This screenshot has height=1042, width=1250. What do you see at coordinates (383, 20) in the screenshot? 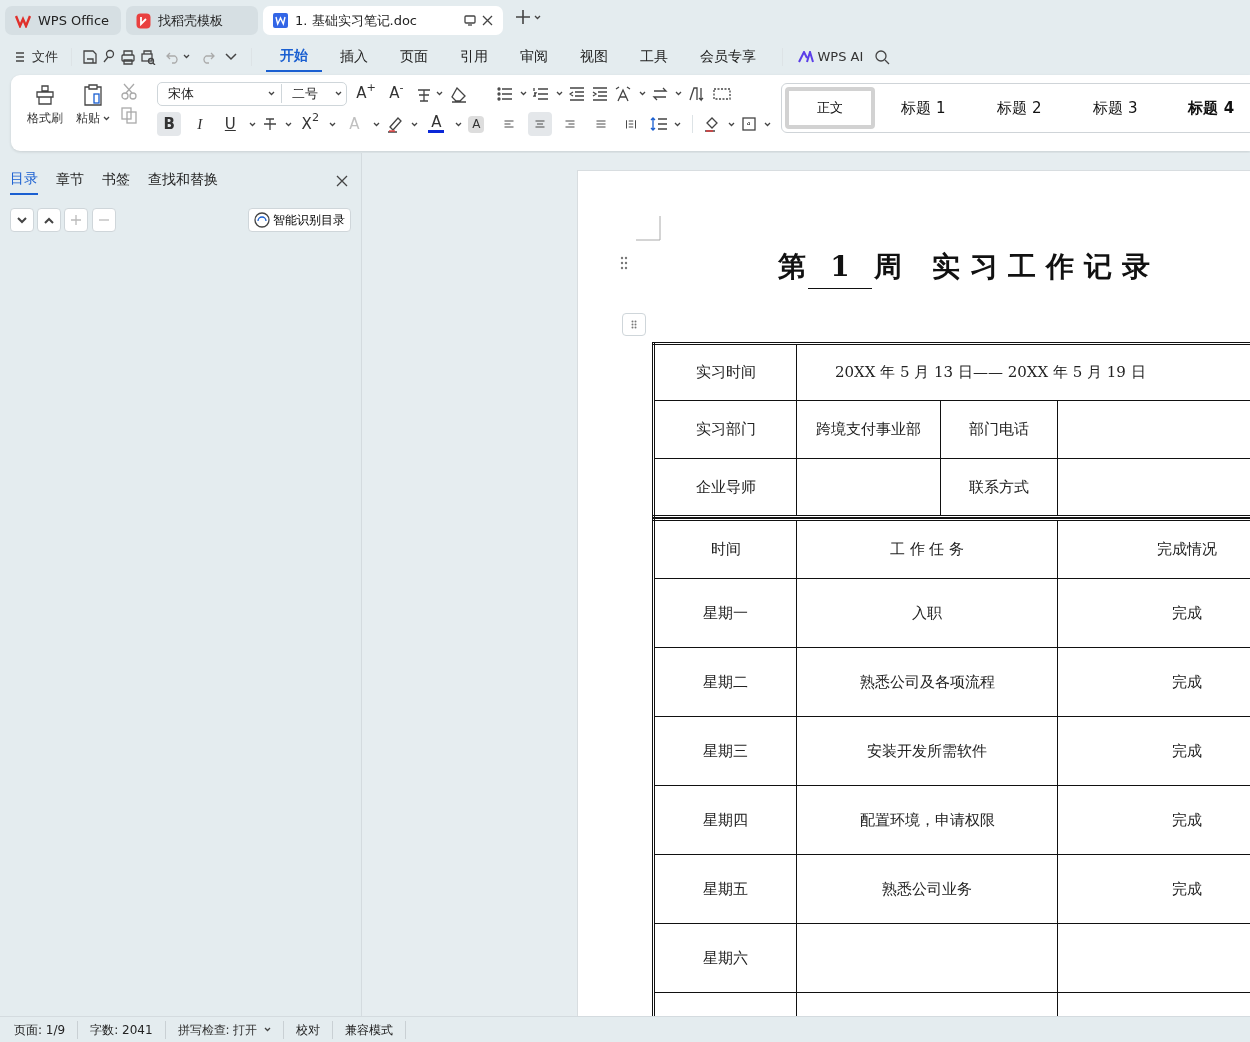
I see `app-tab: 1. 基础实习笔记.doc` at bounding box center [383, 20].